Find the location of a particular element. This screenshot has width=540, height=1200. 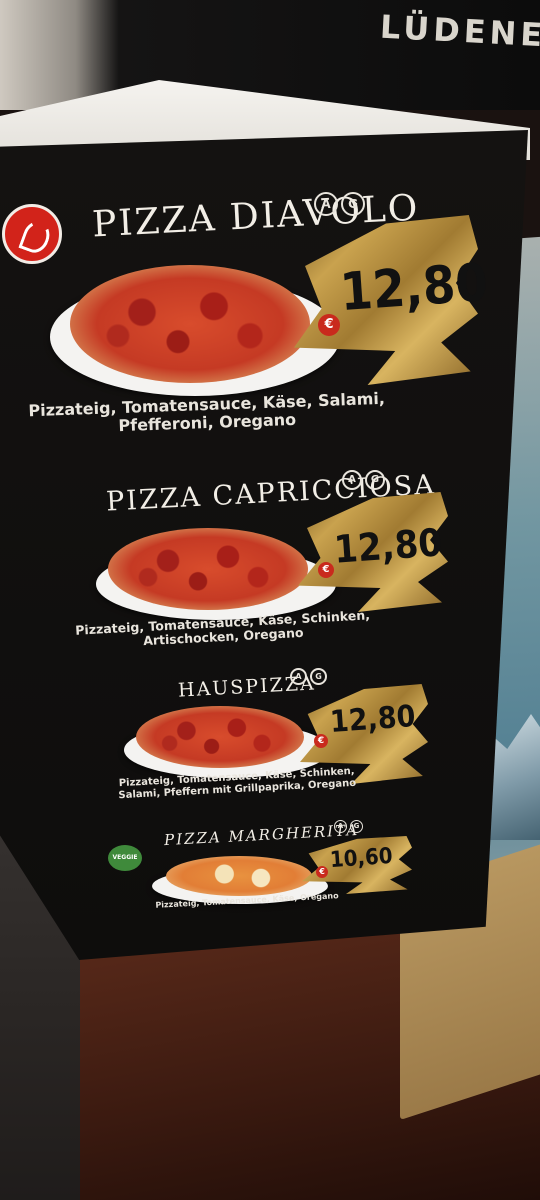

chili-icon is located at coordinates (32, 234).